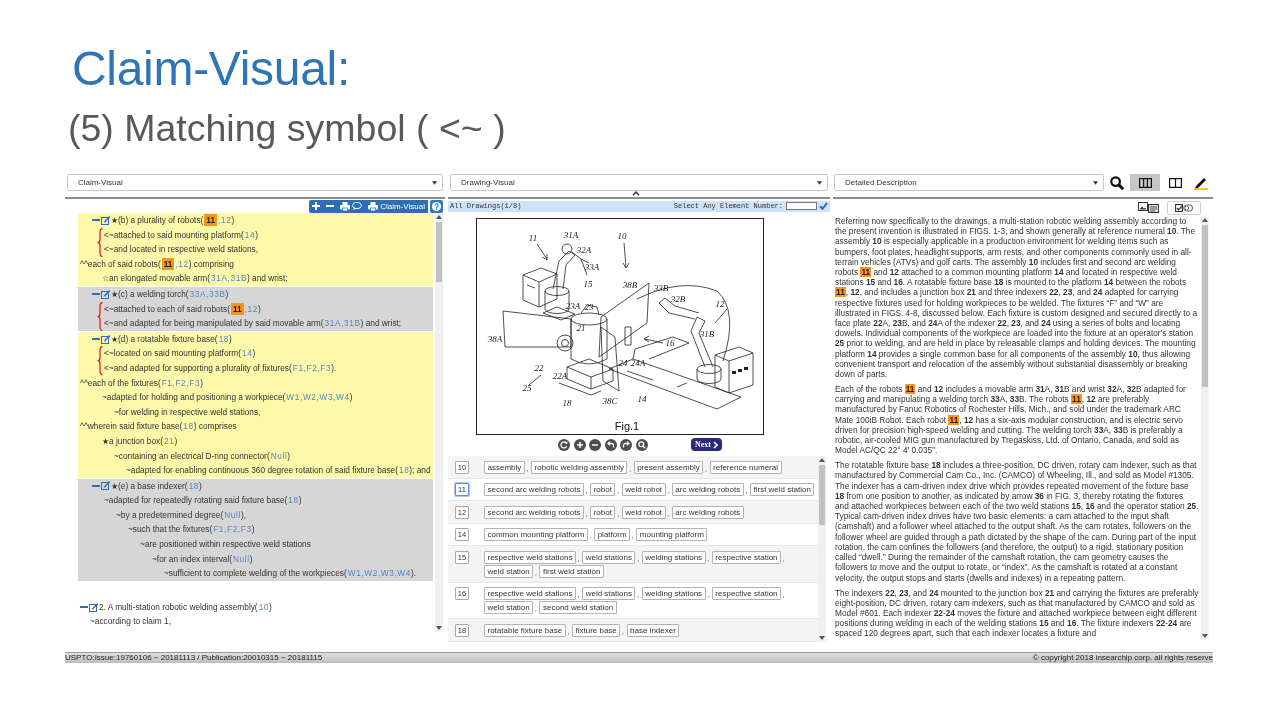 Image resolution: width=1280 pixels, height=720 pixels. I want to click on undo-icon, so click(610, 444).